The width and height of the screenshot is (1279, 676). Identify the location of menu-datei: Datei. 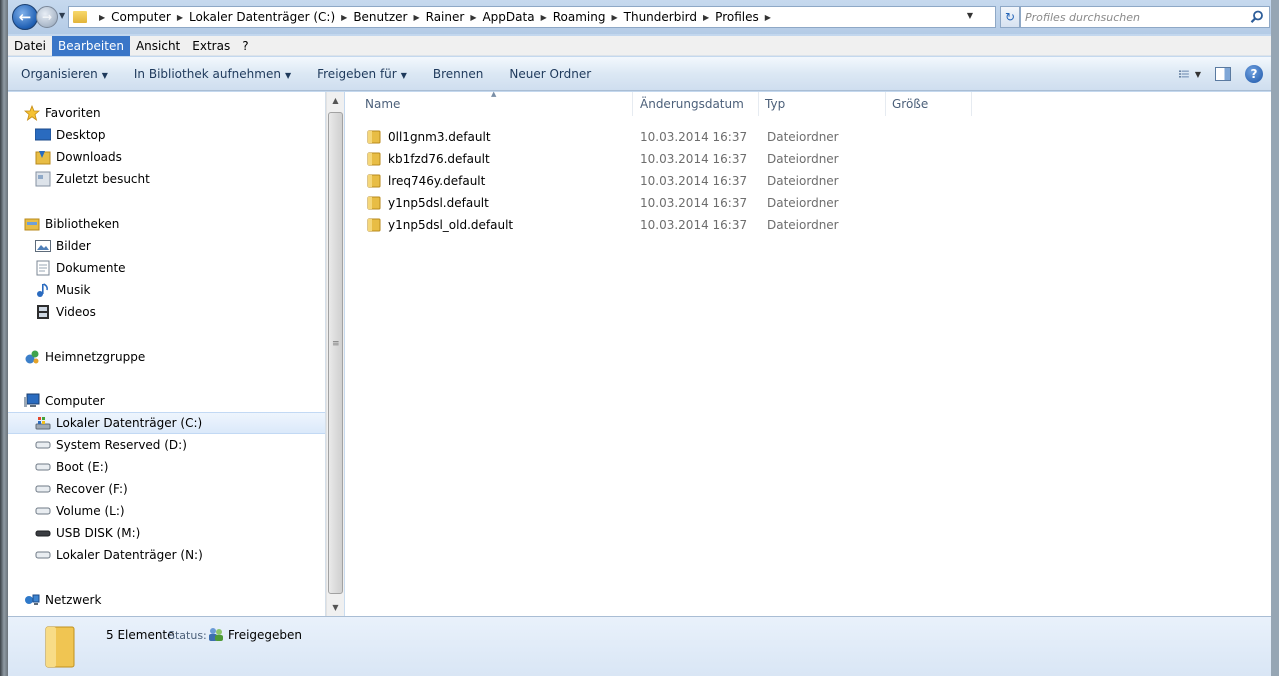
(30, 46).